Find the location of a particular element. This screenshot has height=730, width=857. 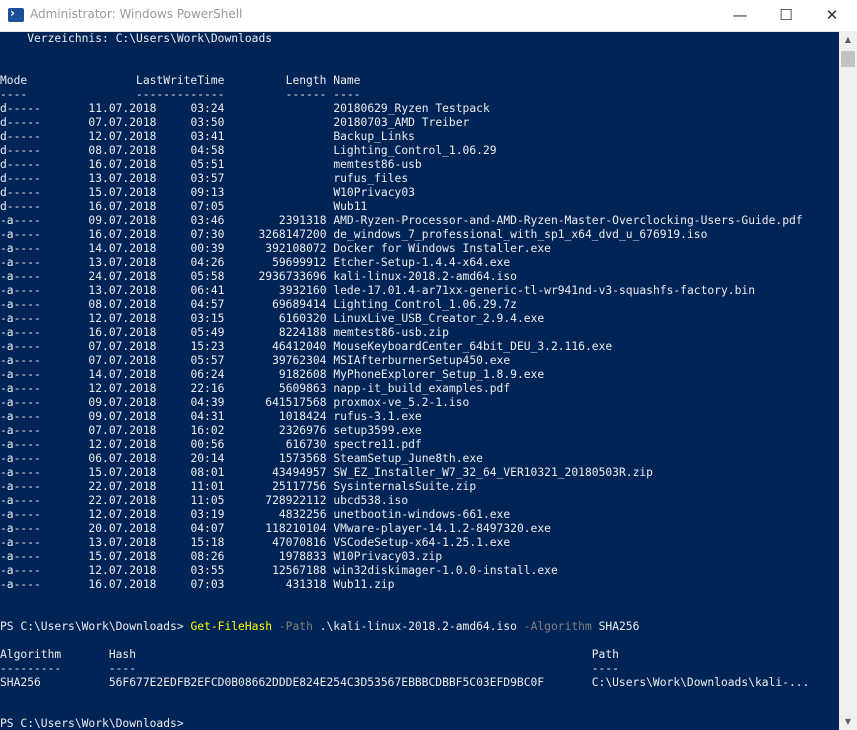

param-algorithm-value: SHA256 is located at coordinates (619, 626).